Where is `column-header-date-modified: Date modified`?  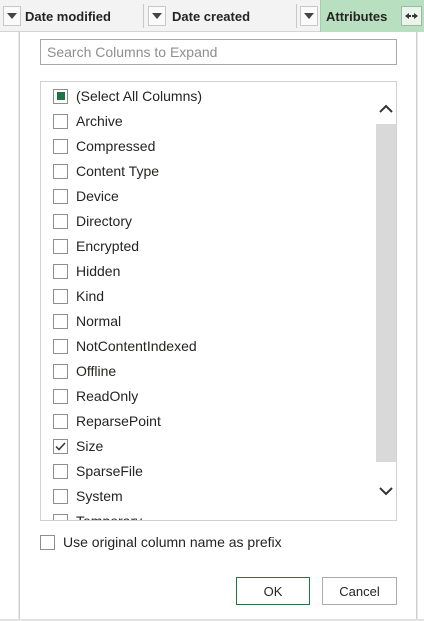 column-header-date-modified: Date modified is located at coordinates (68, 16).